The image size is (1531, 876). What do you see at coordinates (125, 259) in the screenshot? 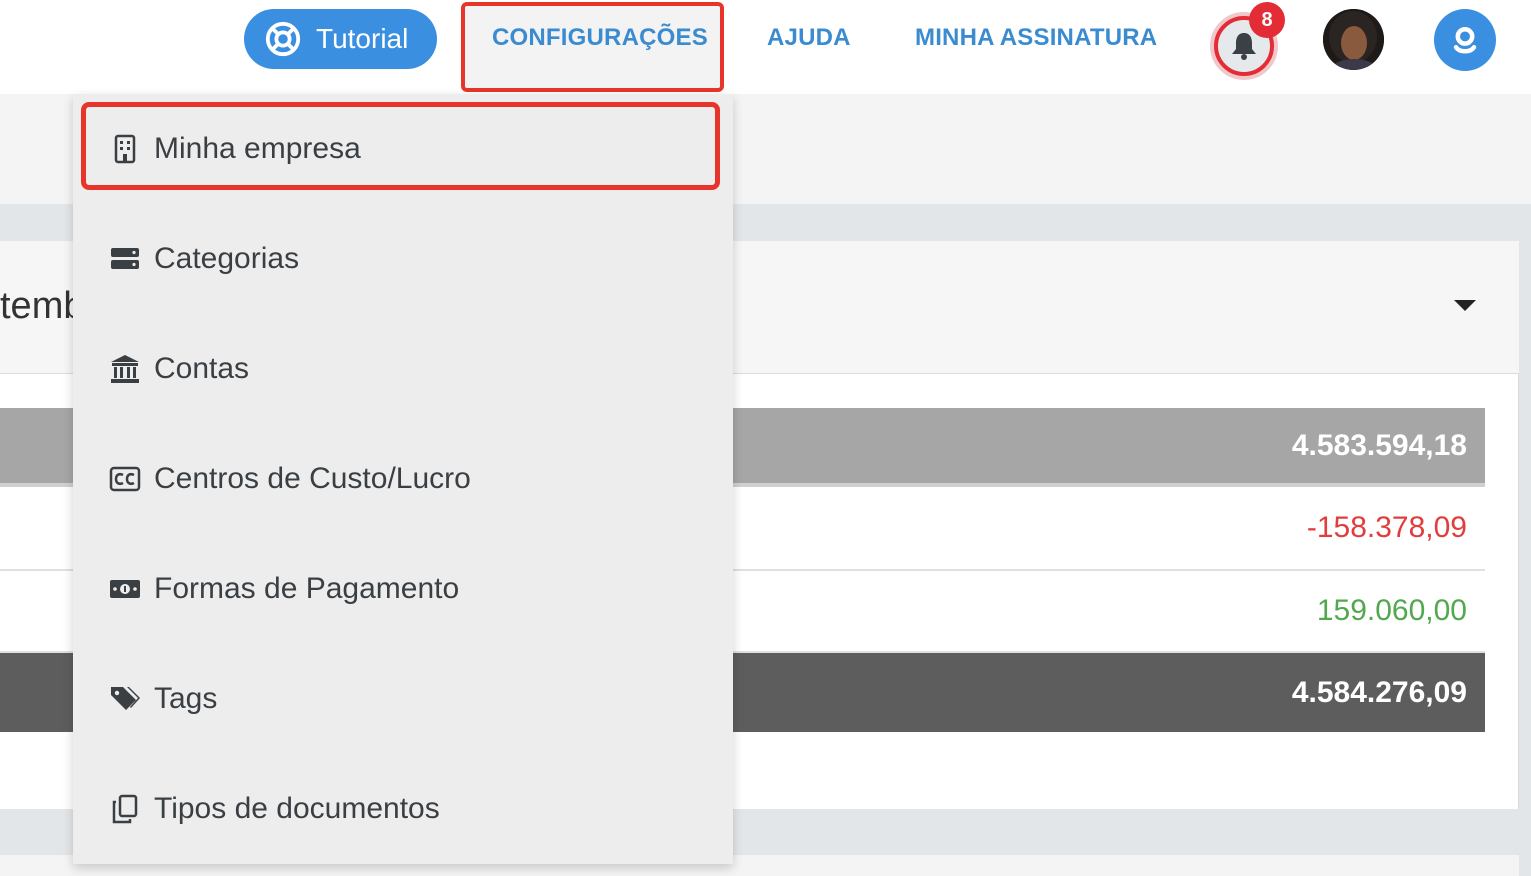
I see `server-icon` at bounding box center [125, 259].